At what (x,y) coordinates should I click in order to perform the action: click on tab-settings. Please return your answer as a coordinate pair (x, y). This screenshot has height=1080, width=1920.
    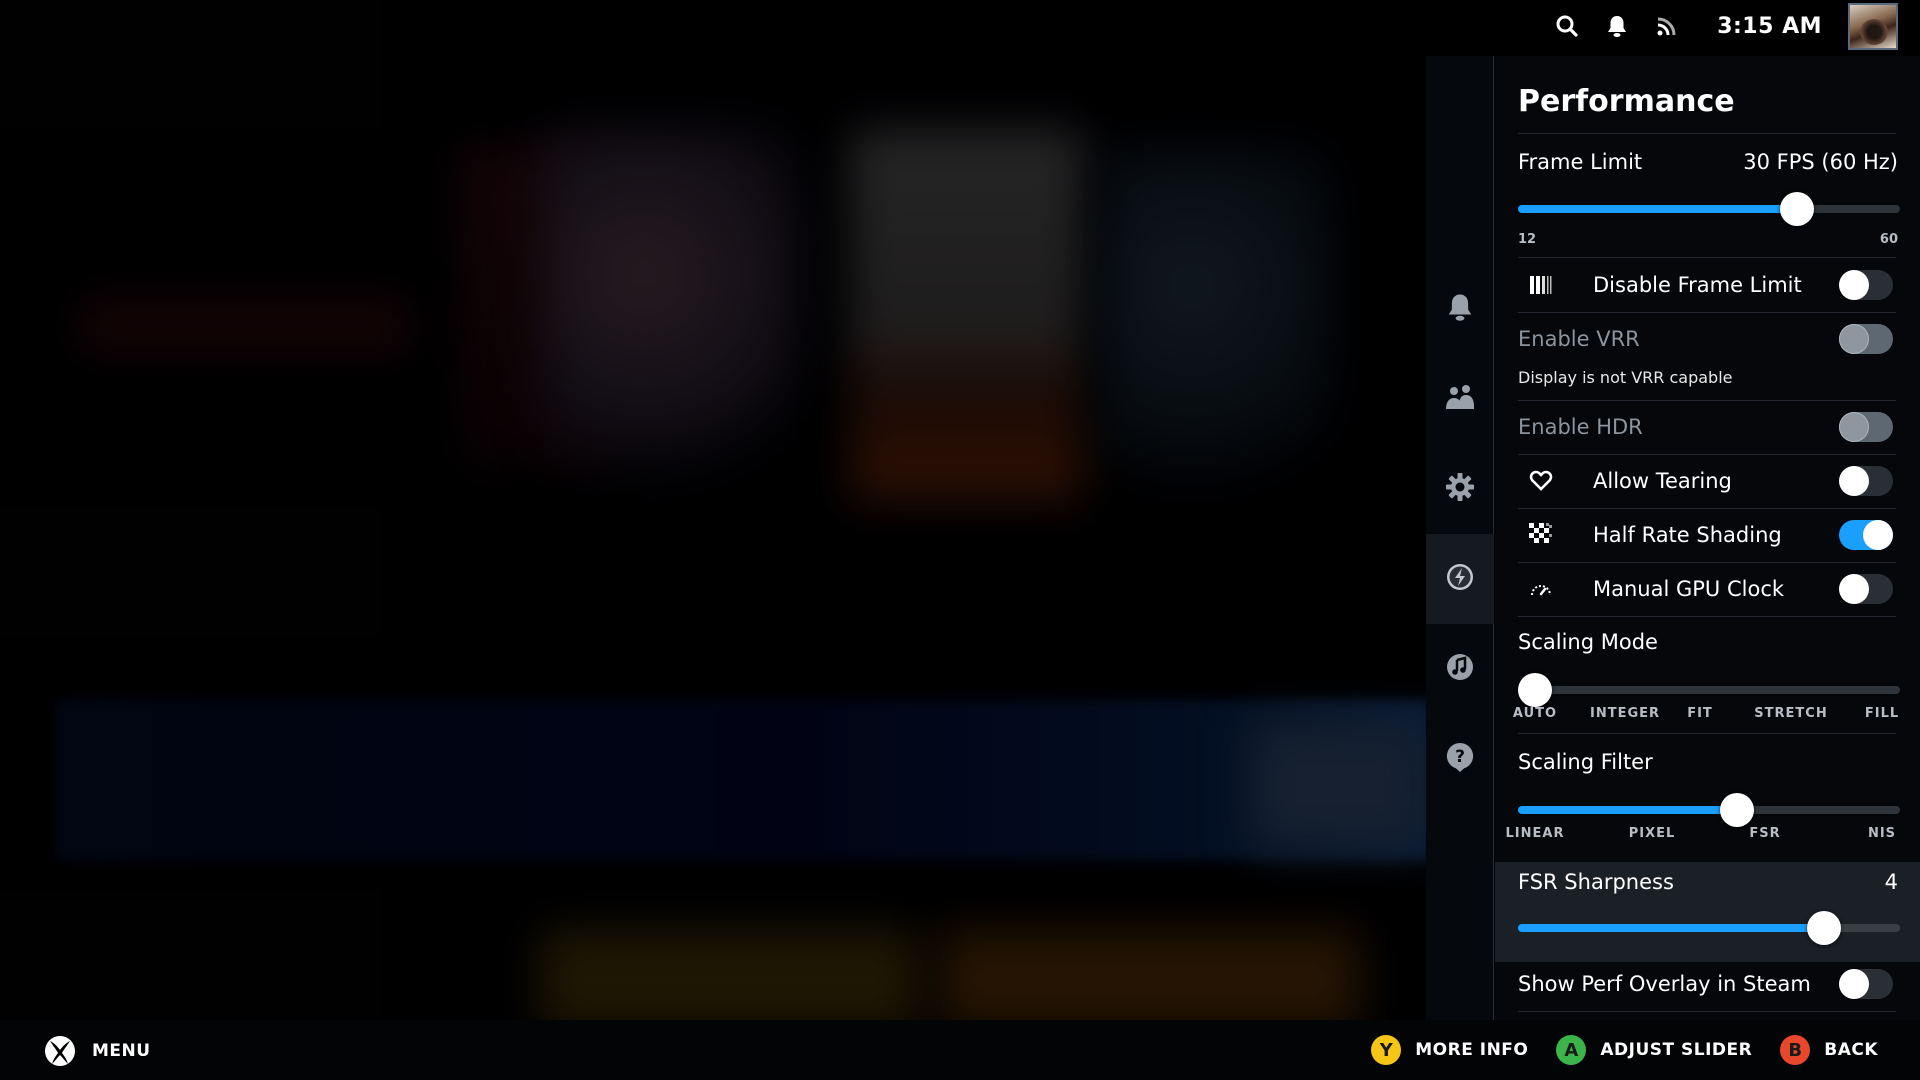
    Looking at the image, I should click on (1460, 489).